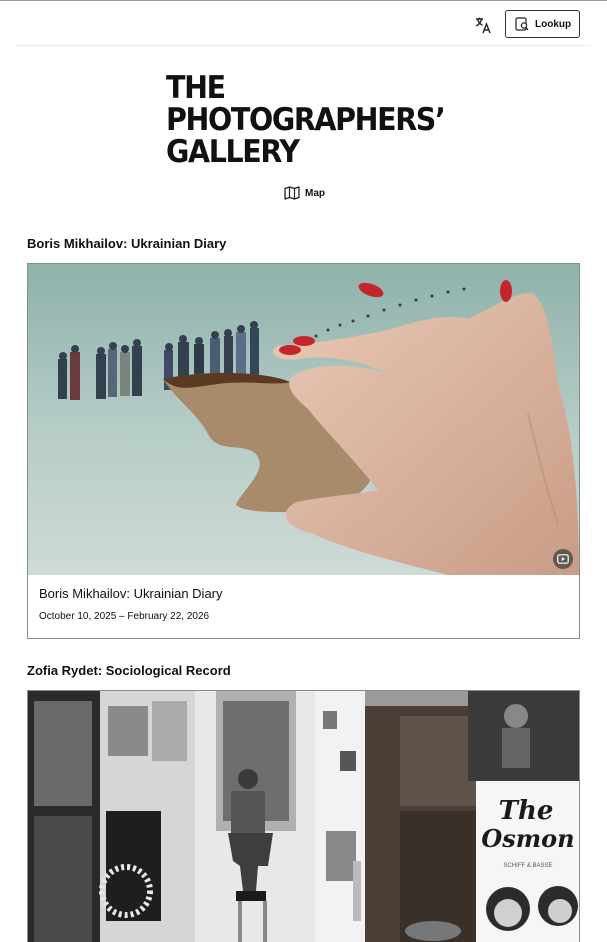 This screenshot has height=942, width=607. Describe the element at coordinates (303, 593) in the screenshot. I see `exhibition-title: Boris Mikhailov: Ukrainian Diary` at that location.